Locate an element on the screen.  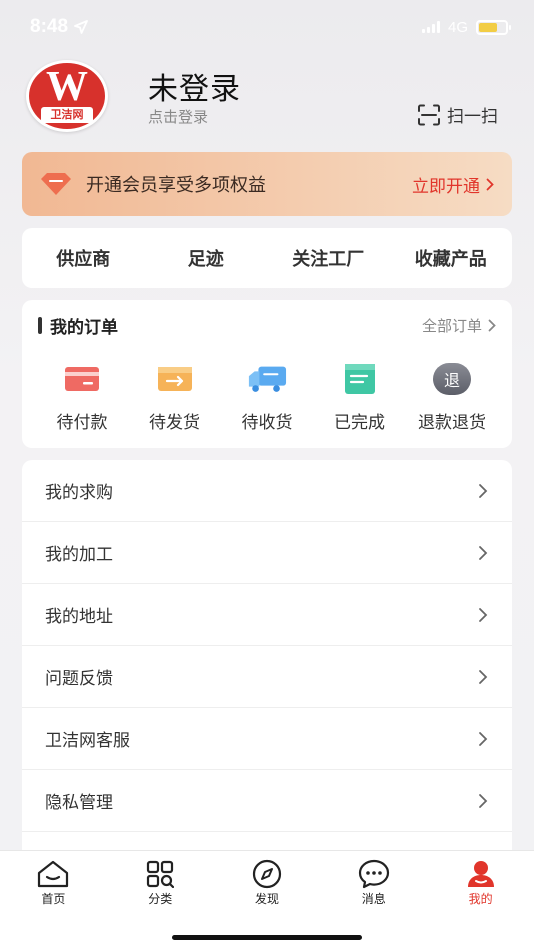
vip-open-button: 立即开通 is located at coordinates (453, 184).